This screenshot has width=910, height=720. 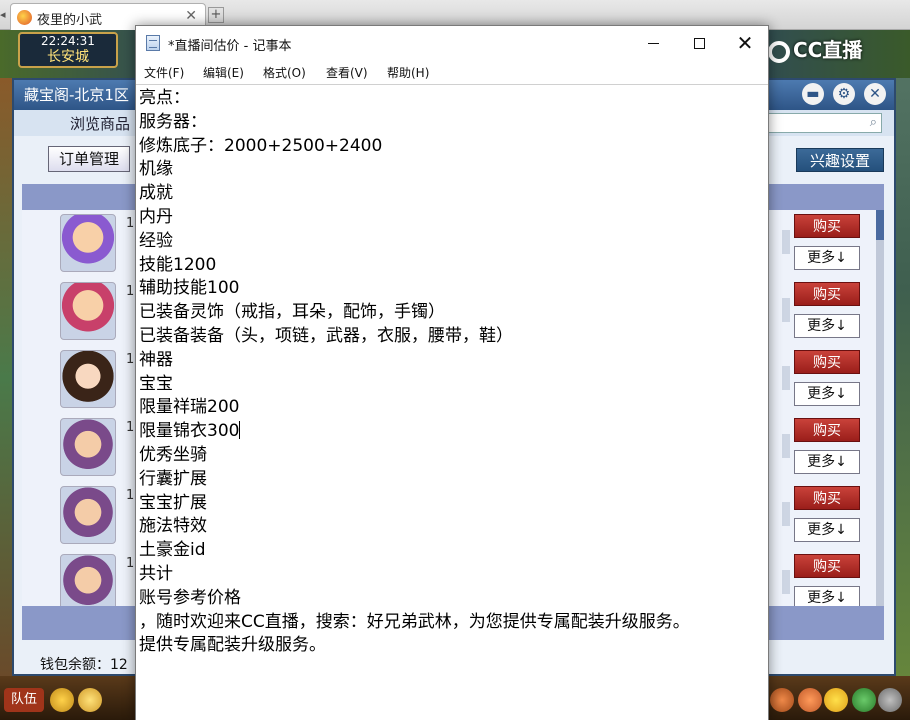 I want to click on clock-time: 22:24:31, so click(x=68, y=41).